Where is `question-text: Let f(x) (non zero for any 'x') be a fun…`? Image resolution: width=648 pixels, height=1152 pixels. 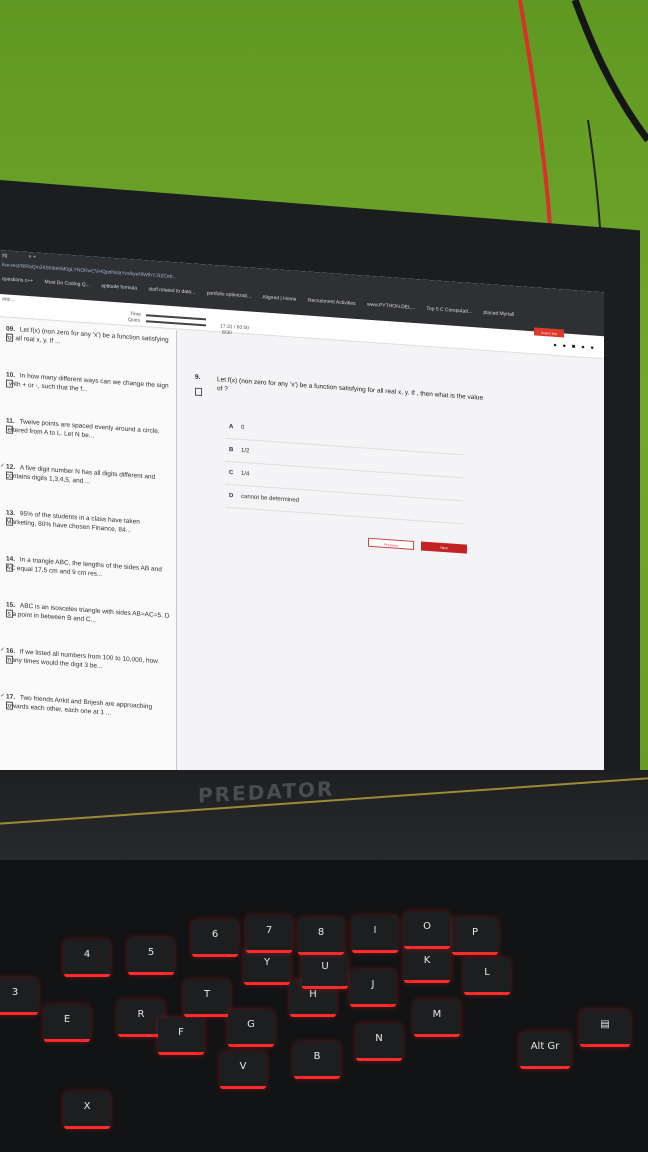
question-text: Let f(x) (non zero for any 'x') be a fun… is located at coordinates (350, 389).